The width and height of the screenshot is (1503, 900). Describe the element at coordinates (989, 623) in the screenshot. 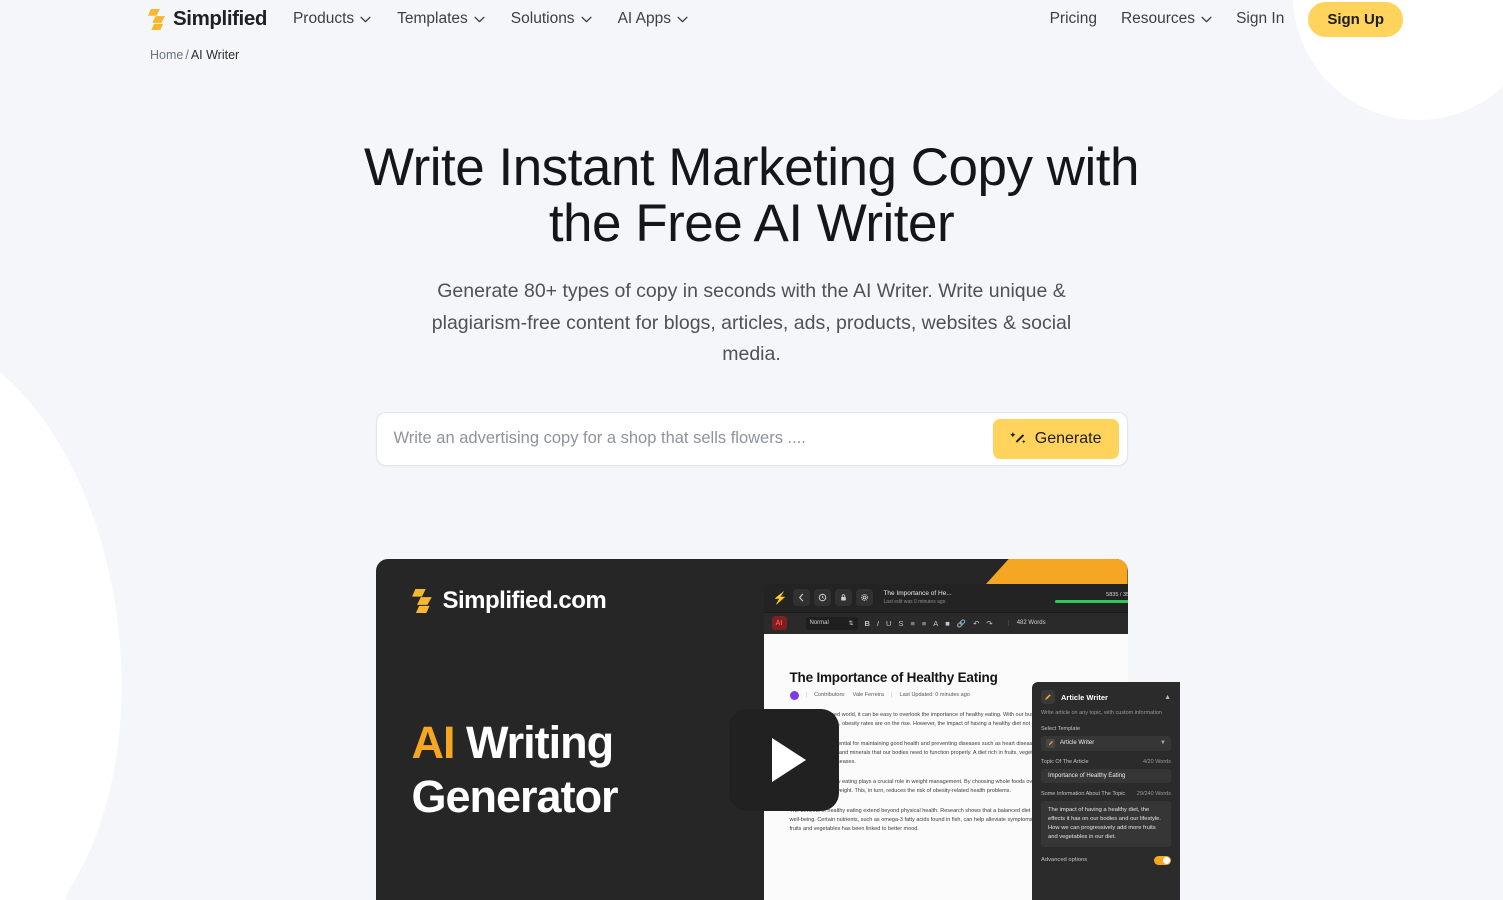

I see `redo-icon: ↷` at that location.